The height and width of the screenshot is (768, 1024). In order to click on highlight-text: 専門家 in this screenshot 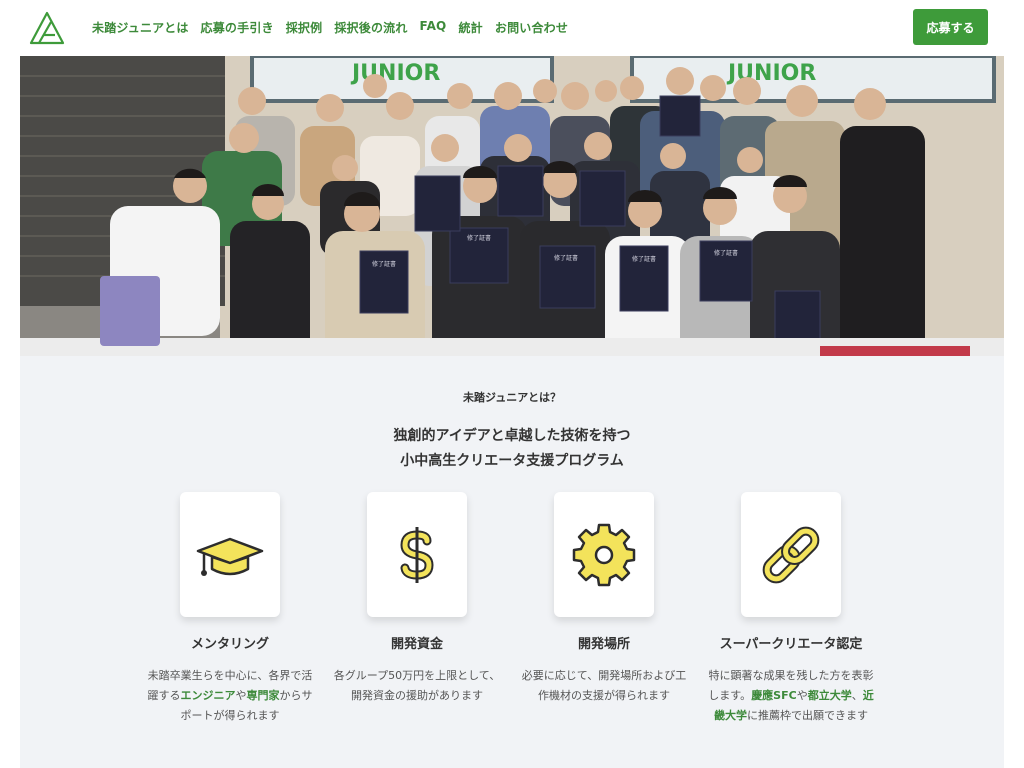, I will do `click(263, 695)`.